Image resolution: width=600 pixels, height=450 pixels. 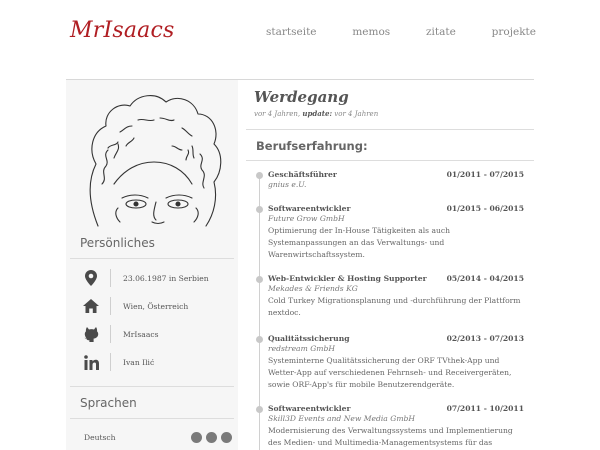 I want to click on info-github: MrIsaacs, so click(x=157, y=334).